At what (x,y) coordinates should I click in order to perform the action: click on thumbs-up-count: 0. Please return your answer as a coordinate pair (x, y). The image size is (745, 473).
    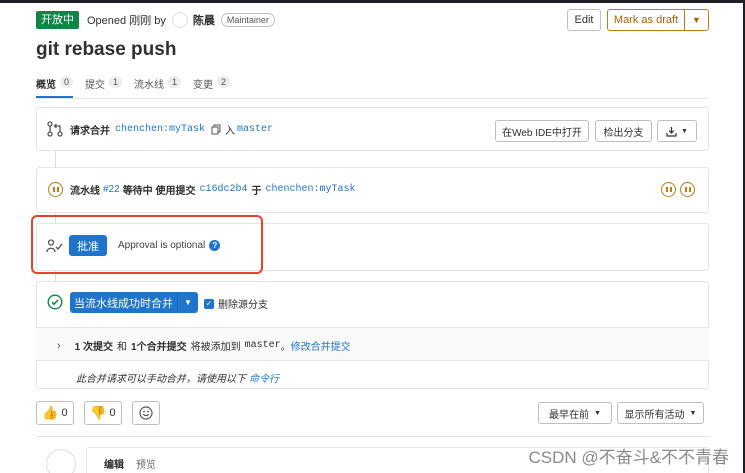
    Looking at the image, I should click on (64, 413).